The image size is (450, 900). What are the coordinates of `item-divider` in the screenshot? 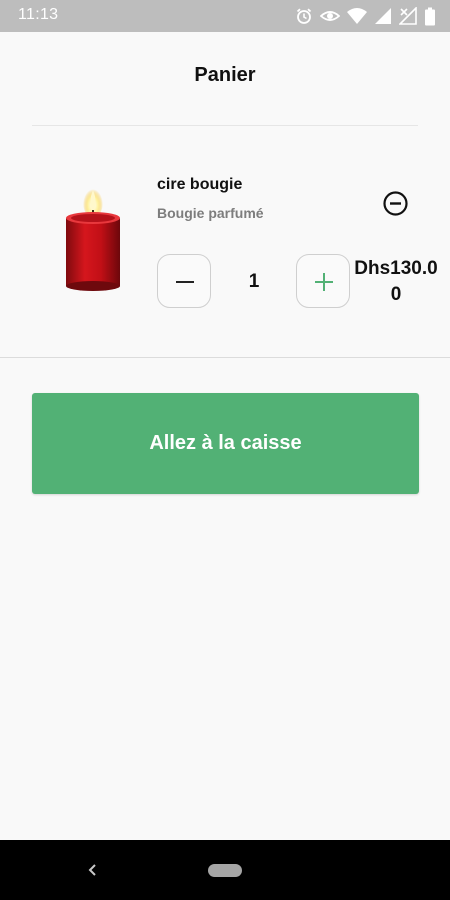 It's located at (225, 357).